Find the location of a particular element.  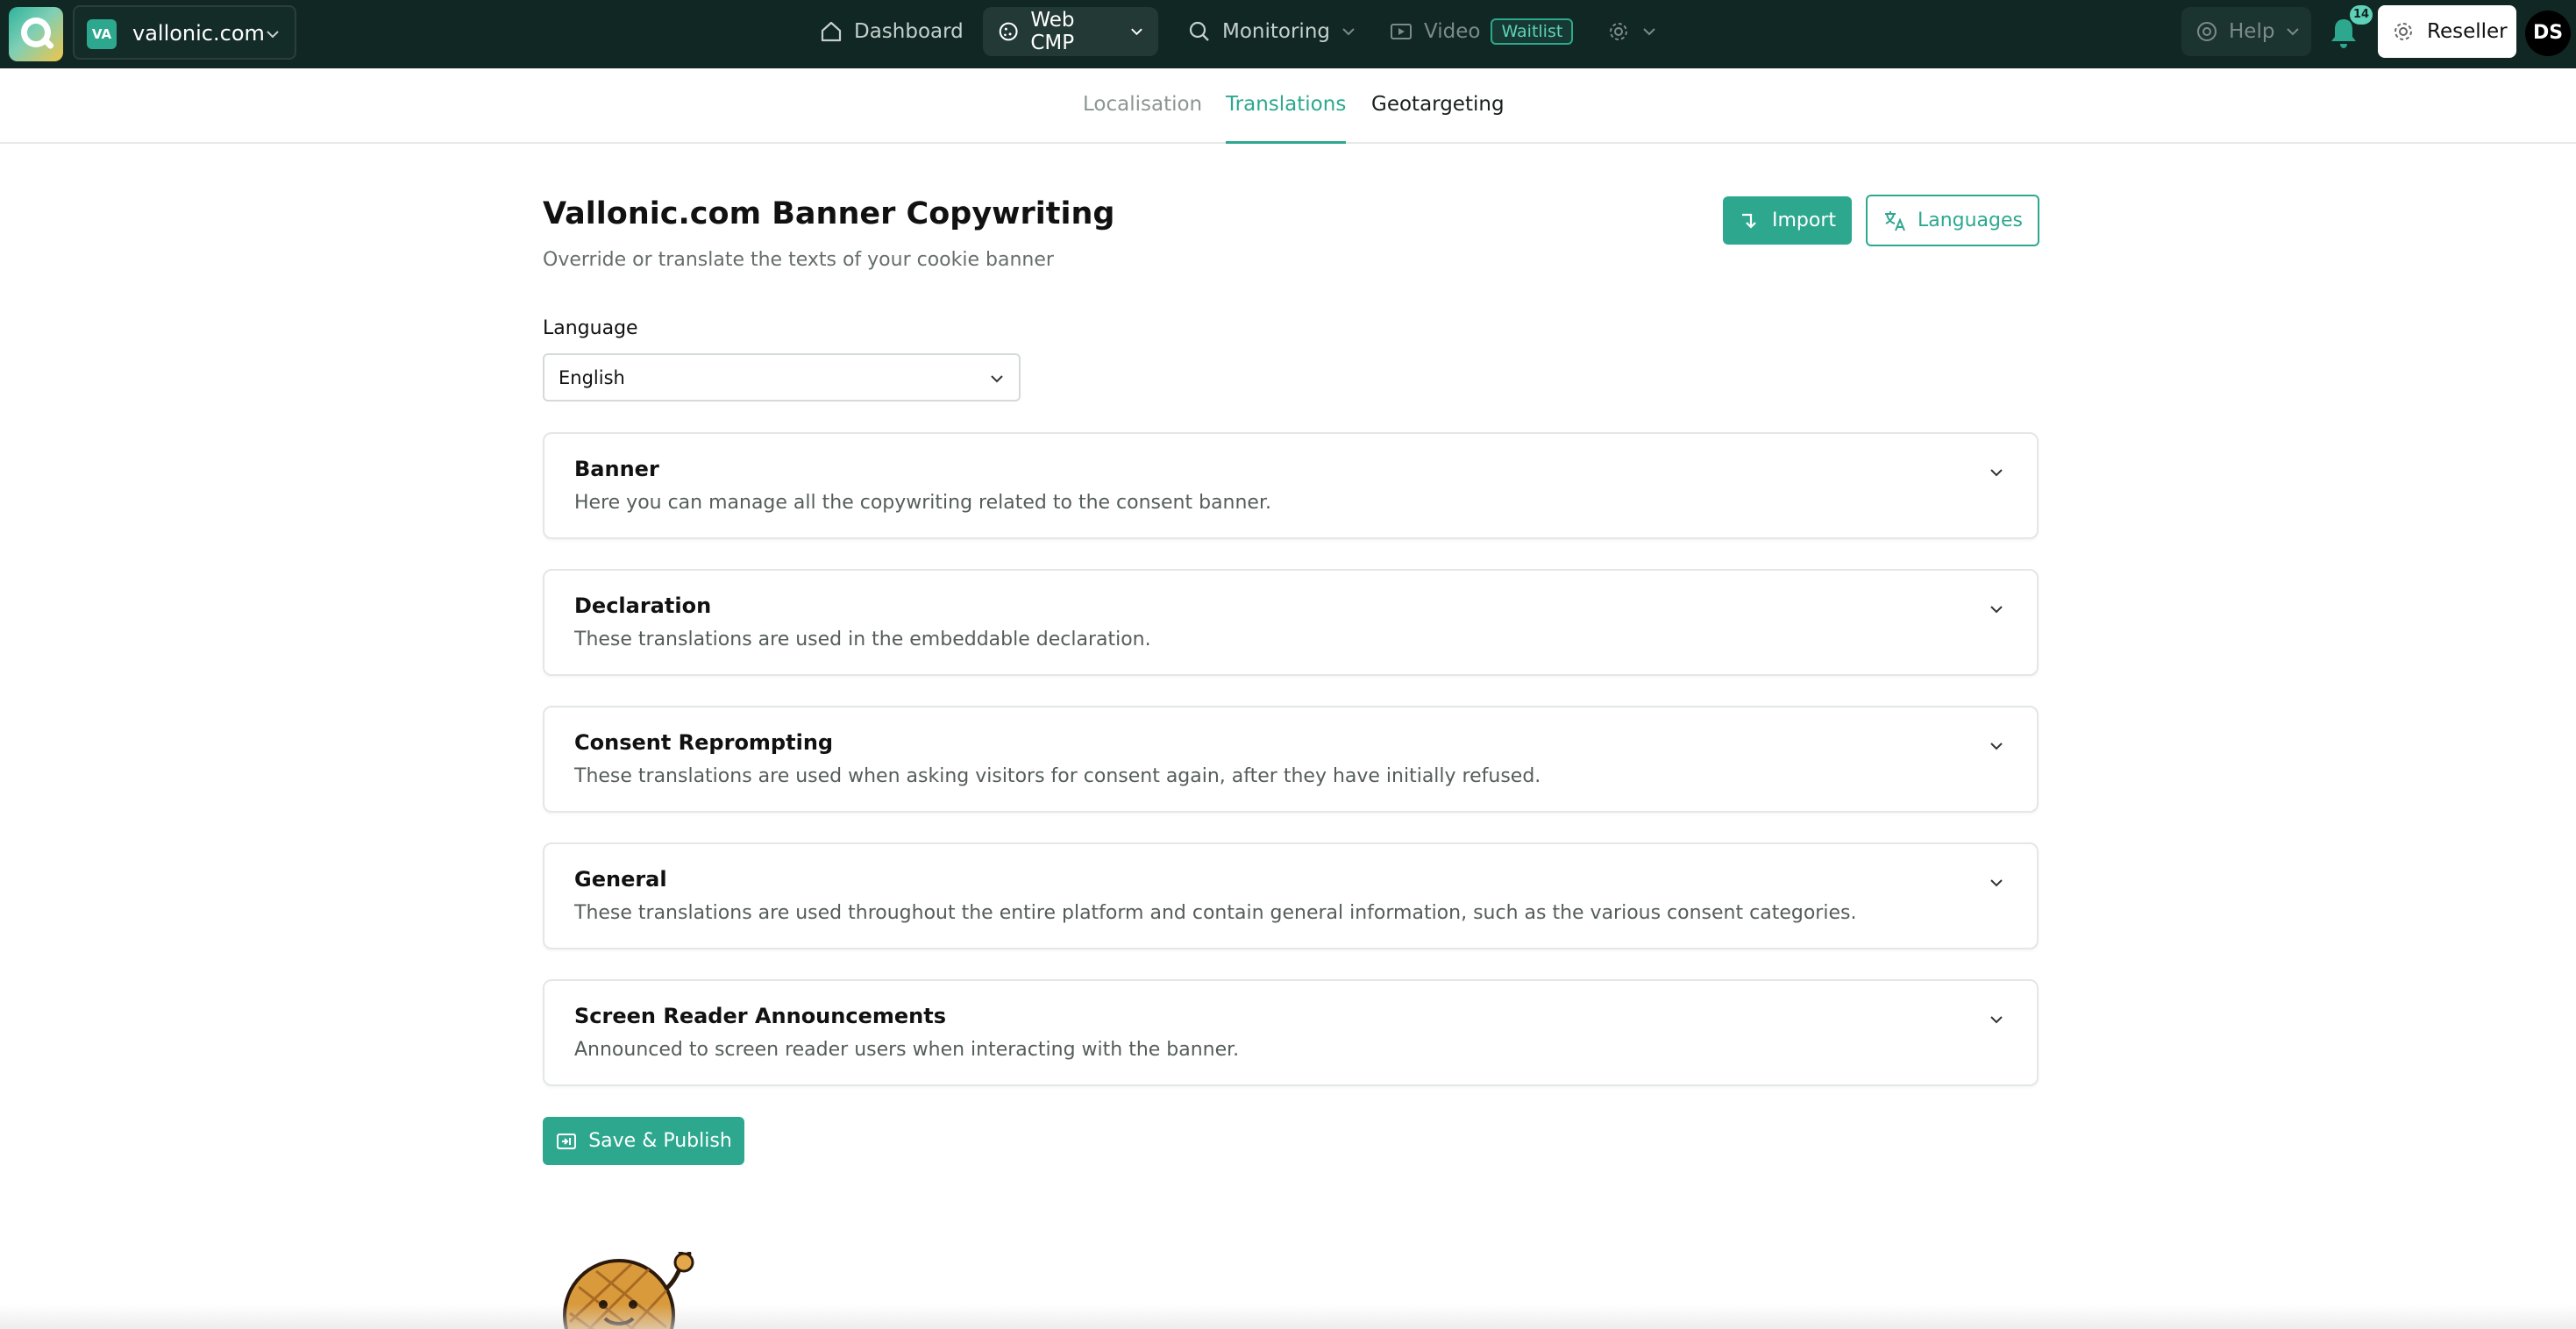

import-button: Import is located at coordinates (1787, 220).